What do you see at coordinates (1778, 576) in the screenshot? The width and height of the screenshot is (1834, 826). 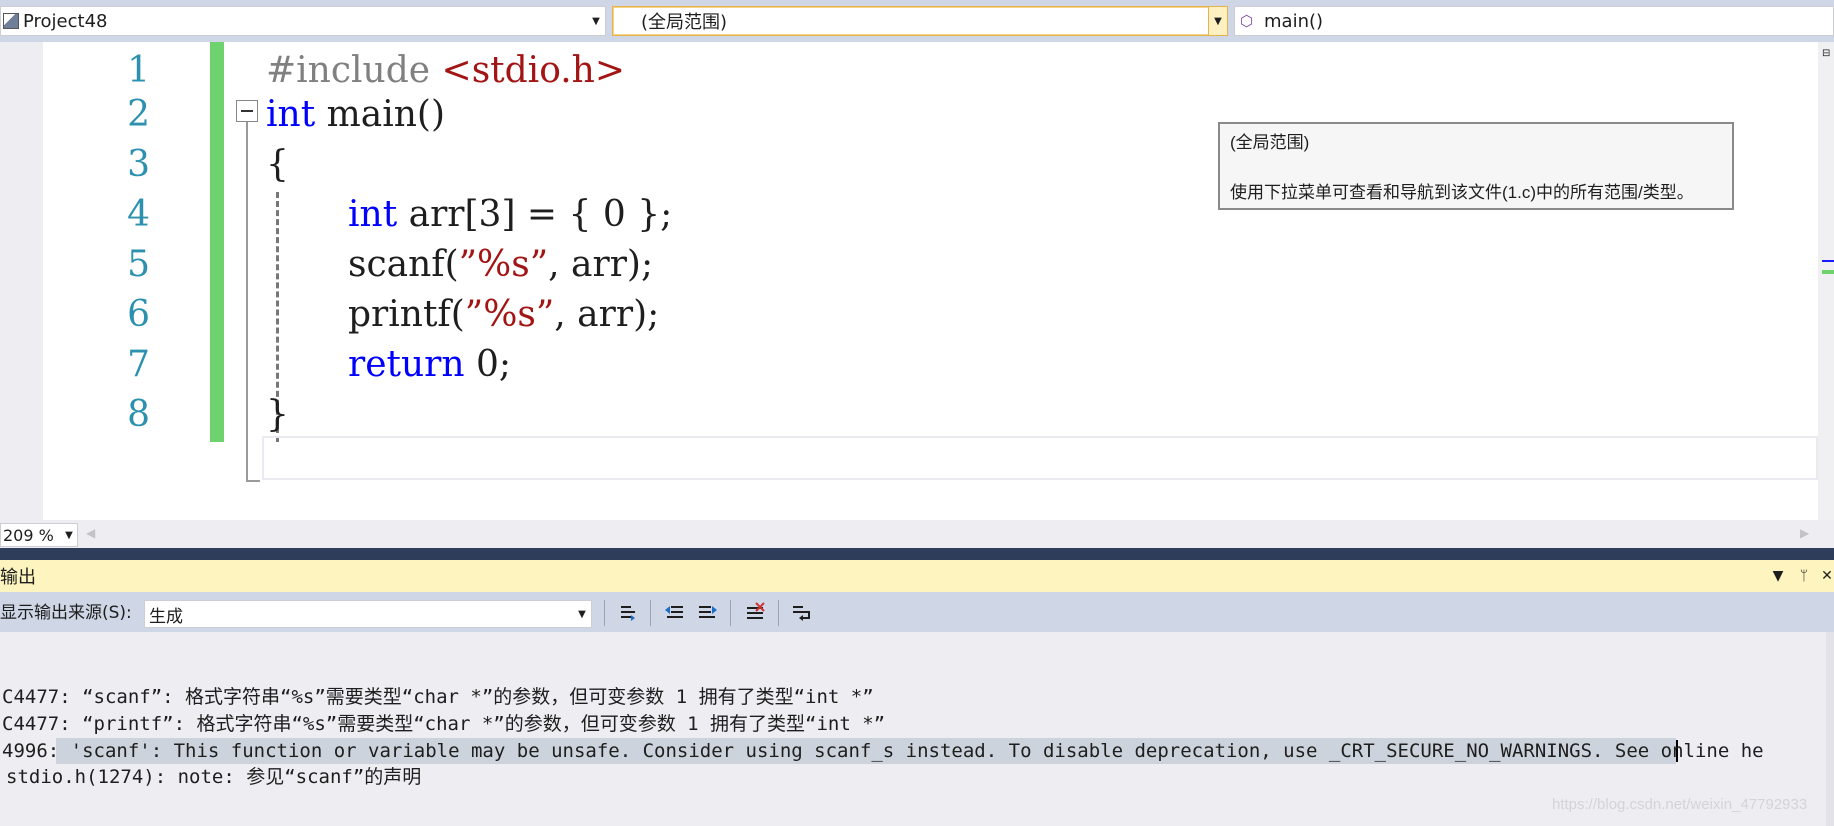 I see `dropdown-menu-icon: ▼` at bounding box center [1778, 576].